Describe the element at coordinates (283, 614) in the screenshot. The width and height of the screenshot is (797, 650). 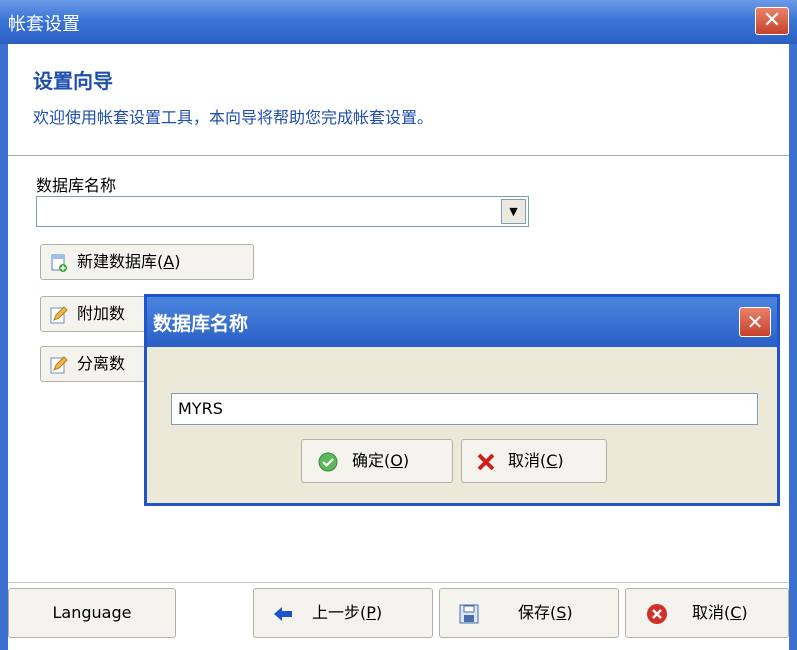
I see `arrow-left-icon` at that location.